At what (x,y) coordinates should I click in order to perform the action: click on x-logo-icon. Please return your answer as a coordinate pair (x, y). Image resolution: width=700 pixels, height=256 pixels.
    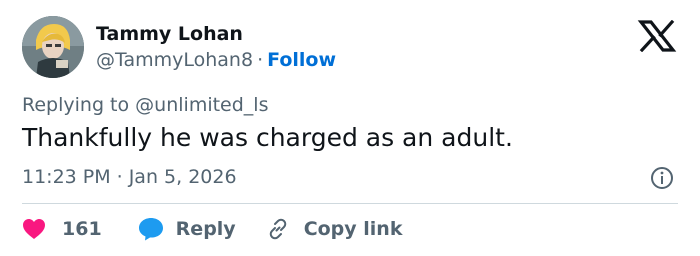
    Looking at the image, I should click on (657, 36).